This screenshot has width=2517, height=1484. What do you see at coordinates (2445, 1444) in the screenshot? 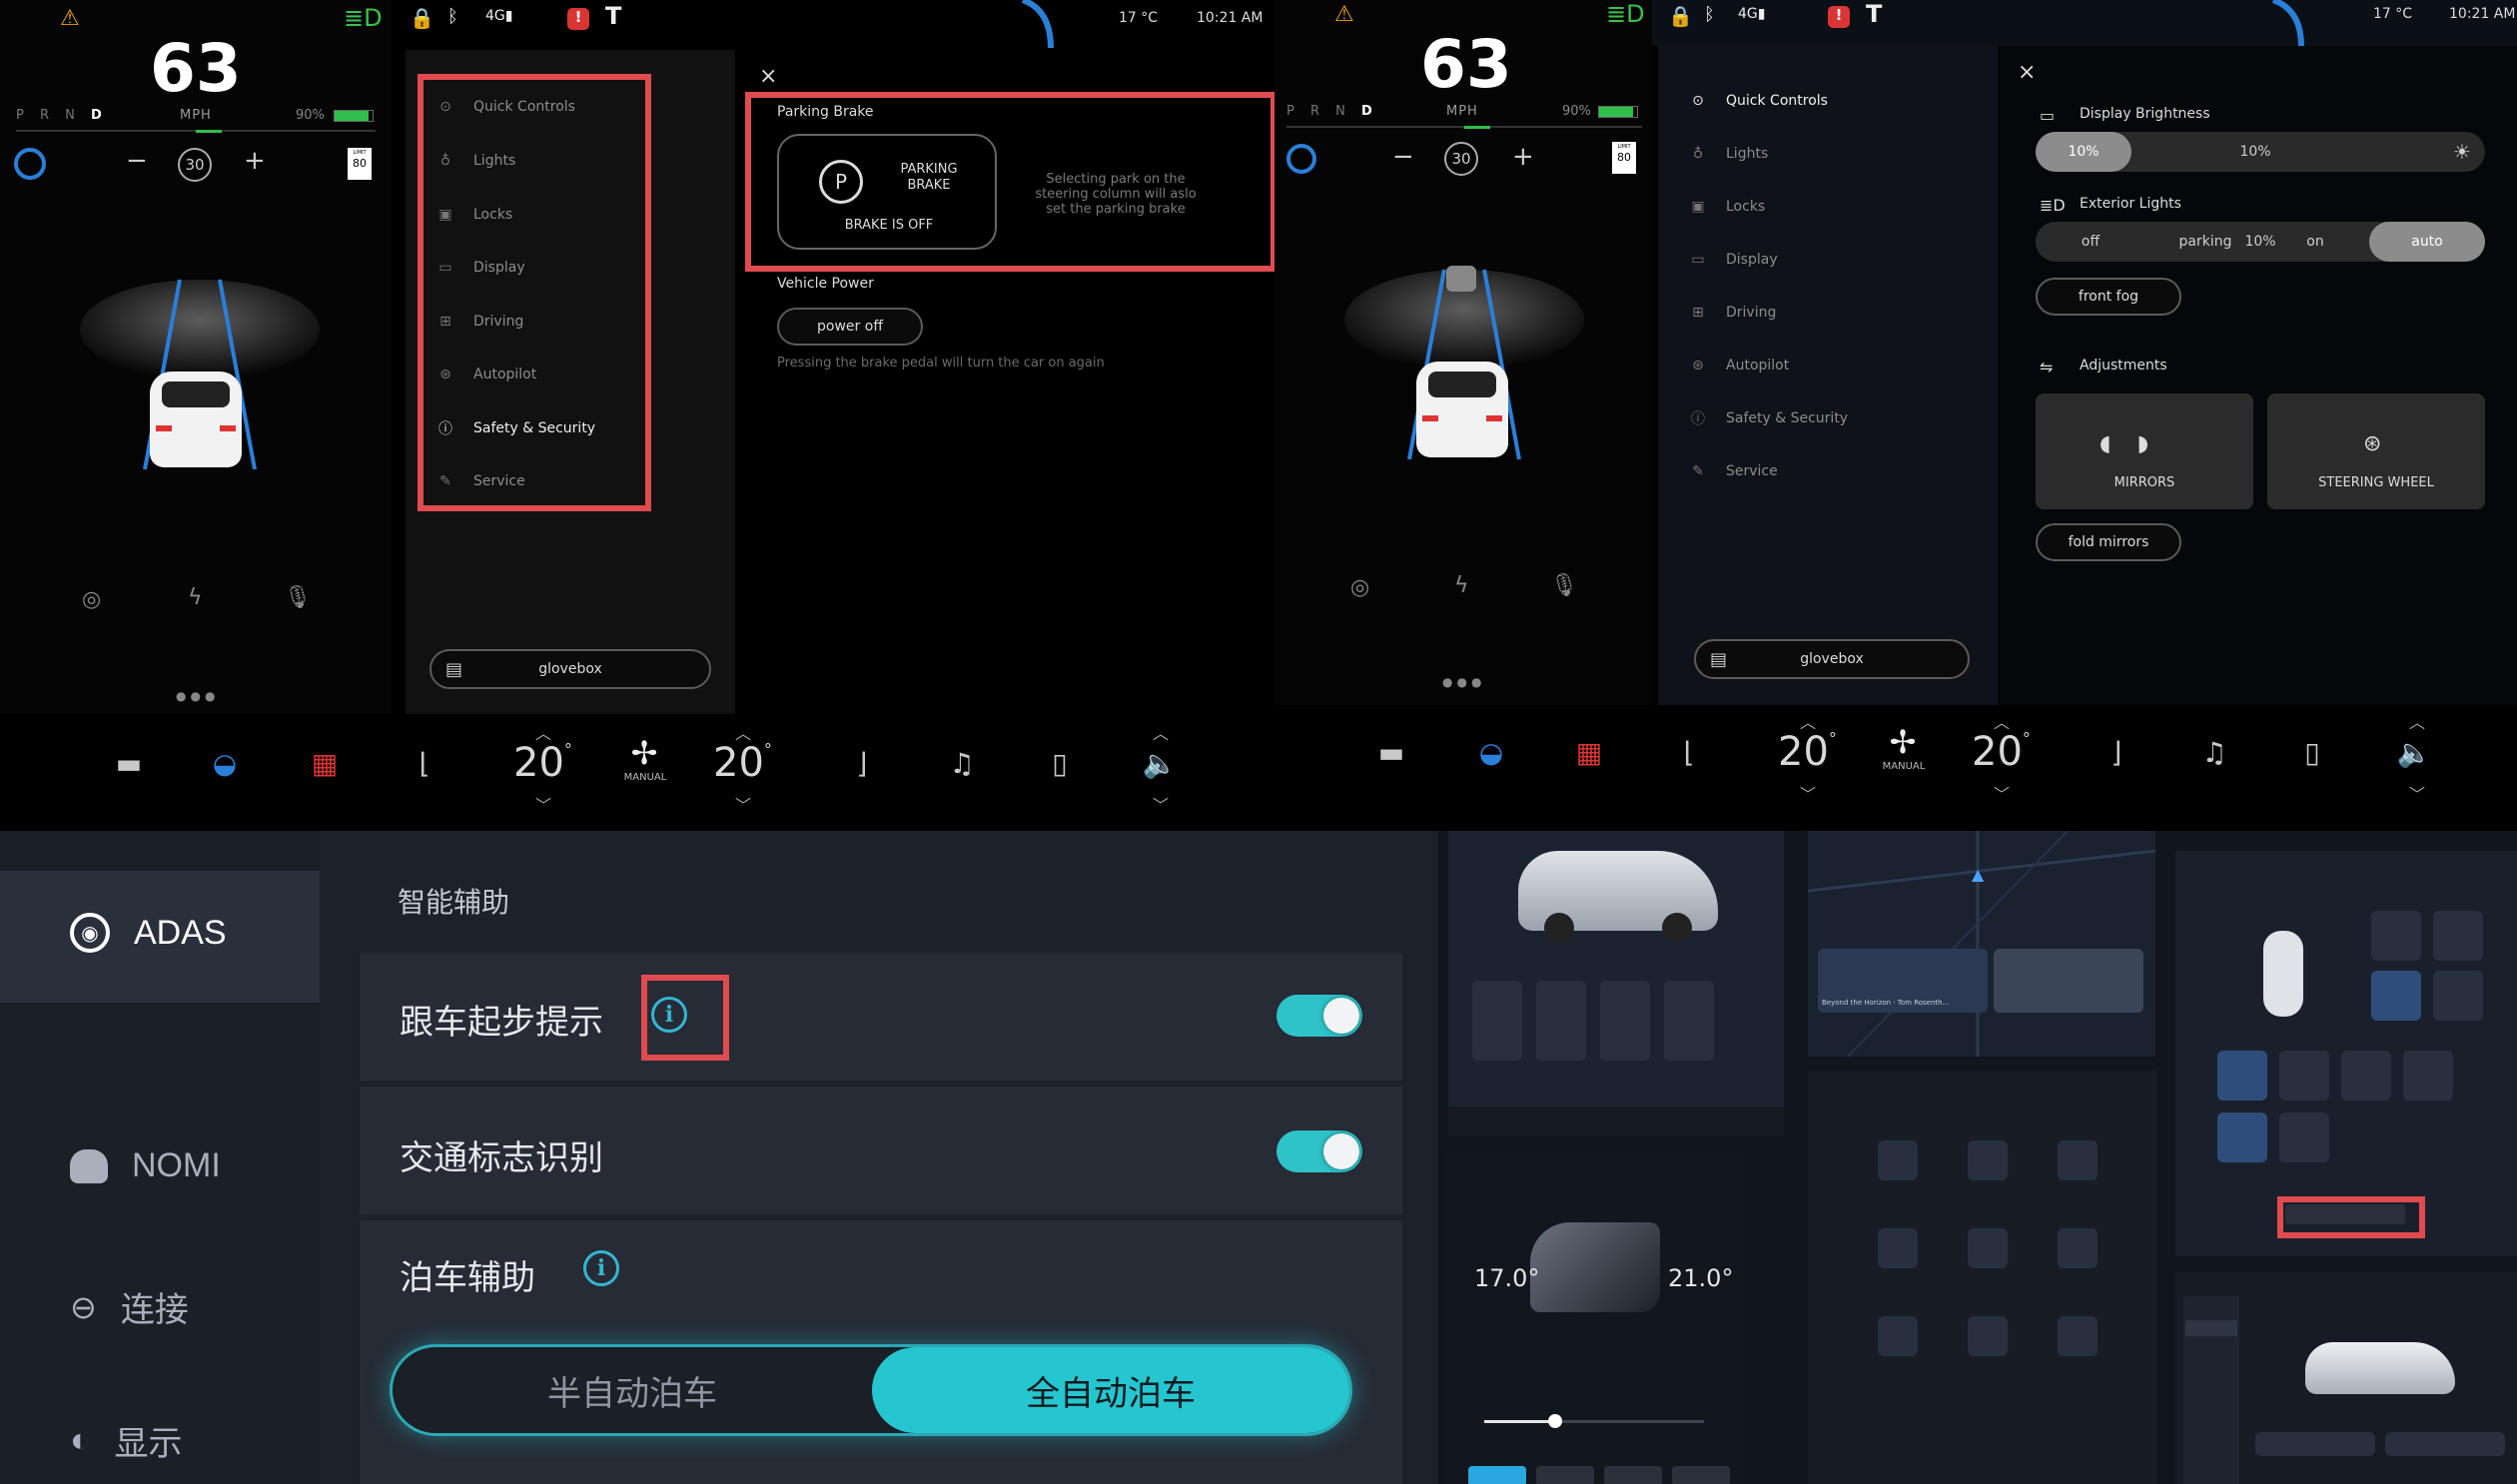
I see `settings-tile` at bounding box center [2445, 1444].